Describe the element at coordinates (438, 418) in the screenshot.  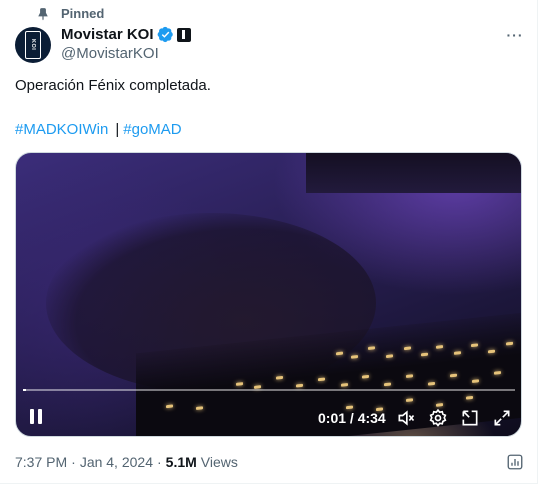
I see `settings-icon` at that location.